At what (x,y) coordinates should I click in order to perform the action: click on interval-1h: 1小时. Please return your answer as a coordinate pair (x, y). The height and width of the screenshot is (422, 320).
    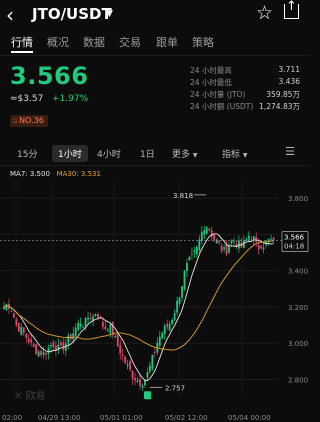
    Looking at the image, I should click on (70, 153).